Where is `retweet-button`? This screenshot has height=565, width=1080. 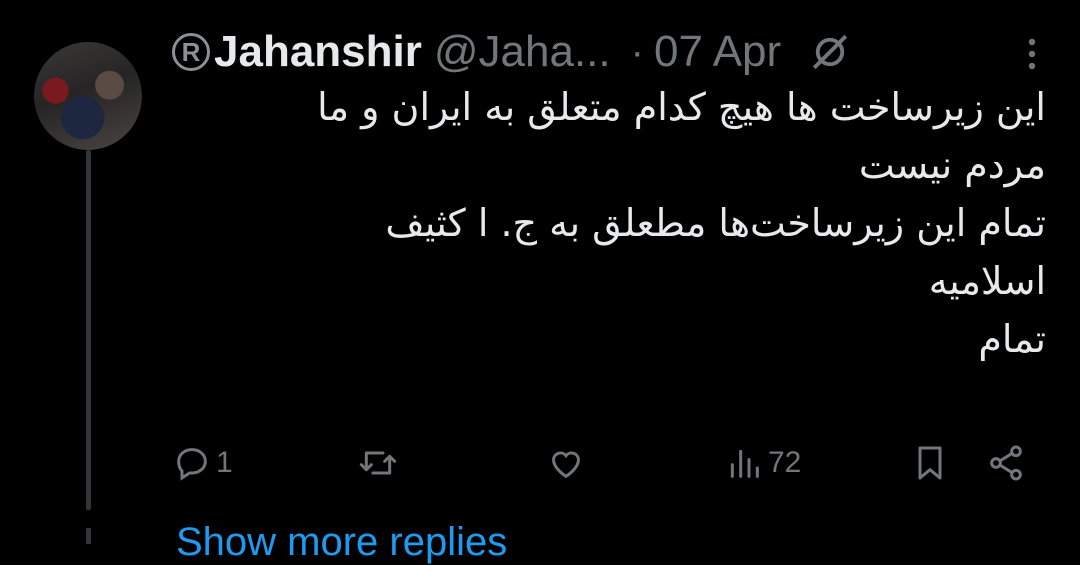
retweet-button is located at coordinates (380, 463).